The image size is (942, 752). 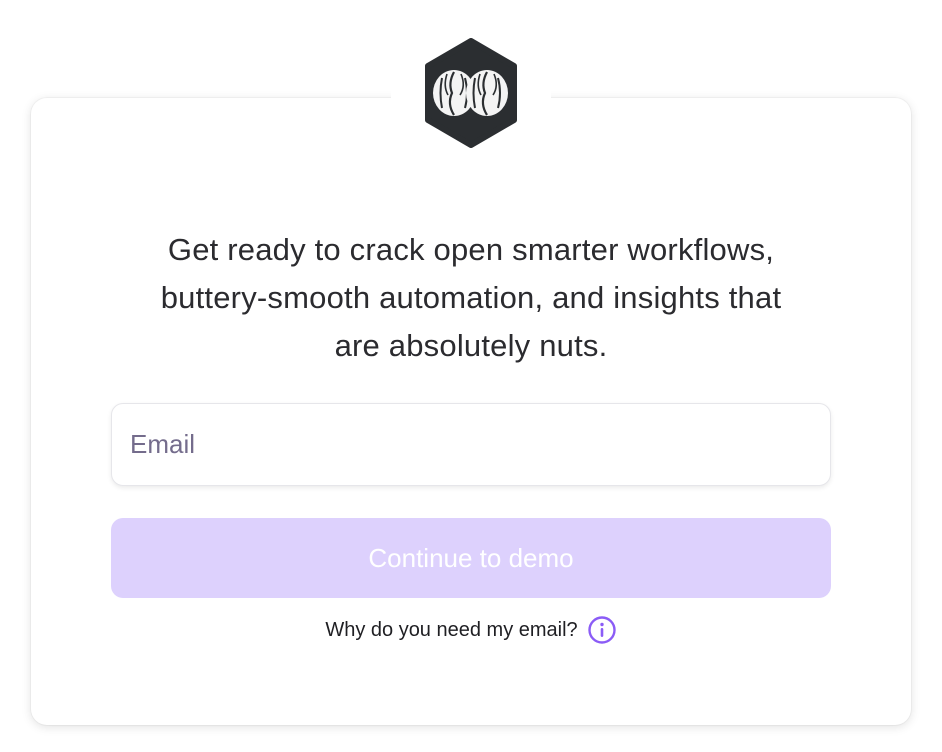 I want to click on why-email-label: Why do you need my email?, so click(x=451, y=629).